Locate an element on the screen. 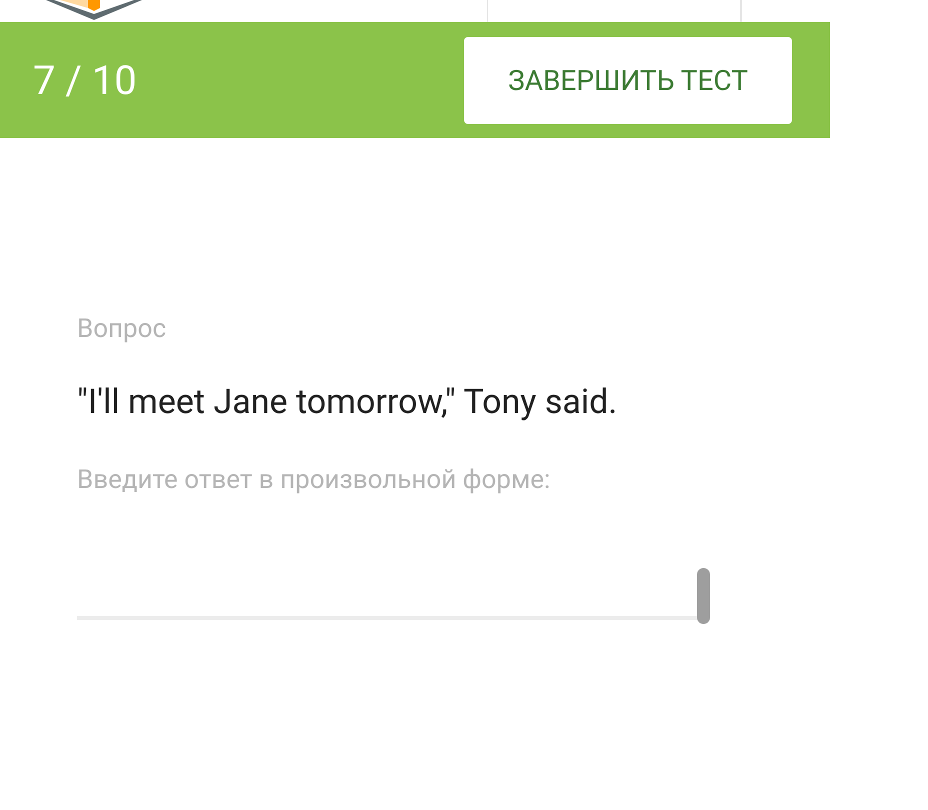 The height and width of the screenshot is (810, 928). question-label: Вопрос is located at coordinates (122, 329).